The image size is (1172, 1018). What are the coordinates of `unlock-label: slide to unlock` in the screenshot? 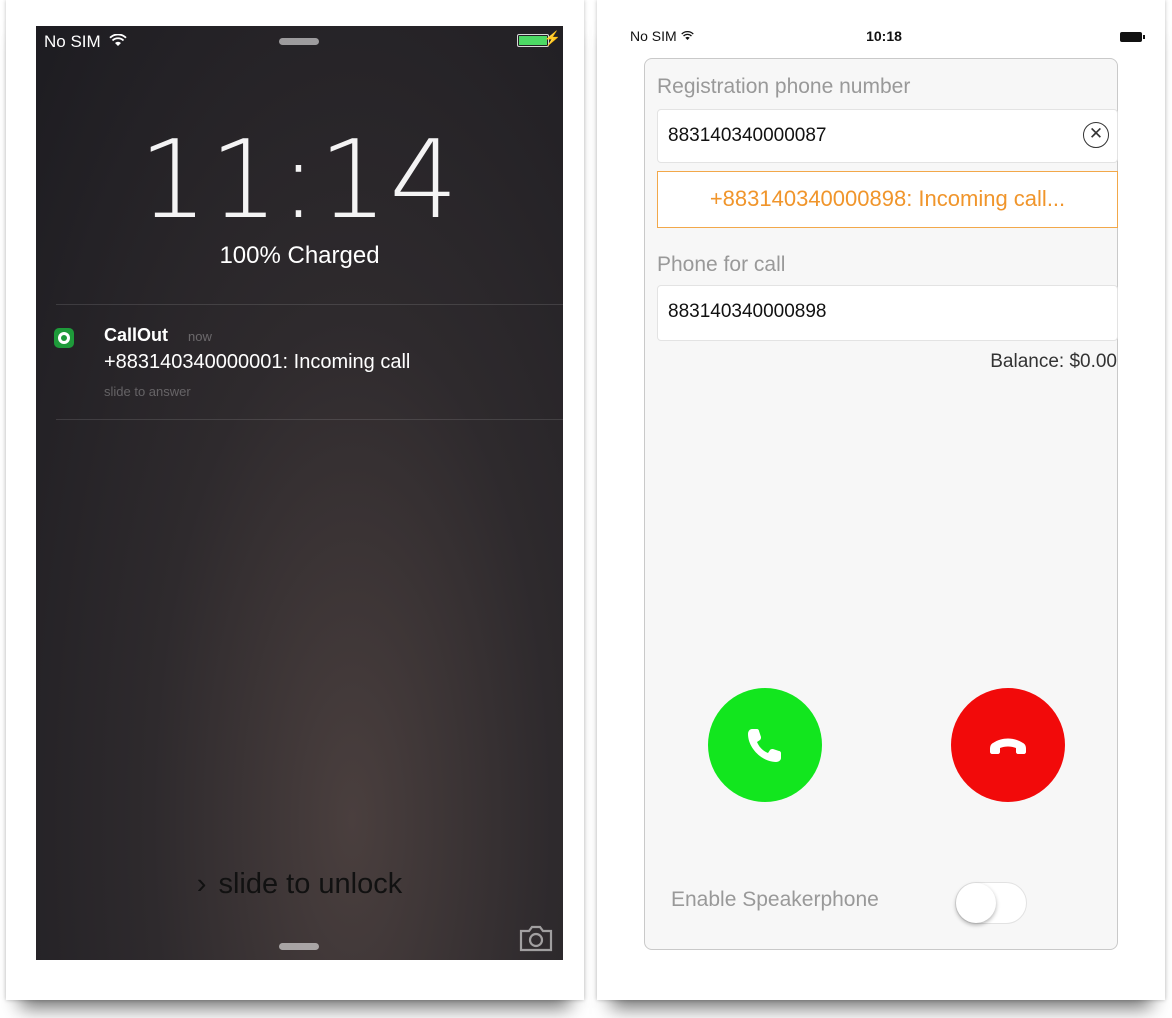 It's located at (310, 884).